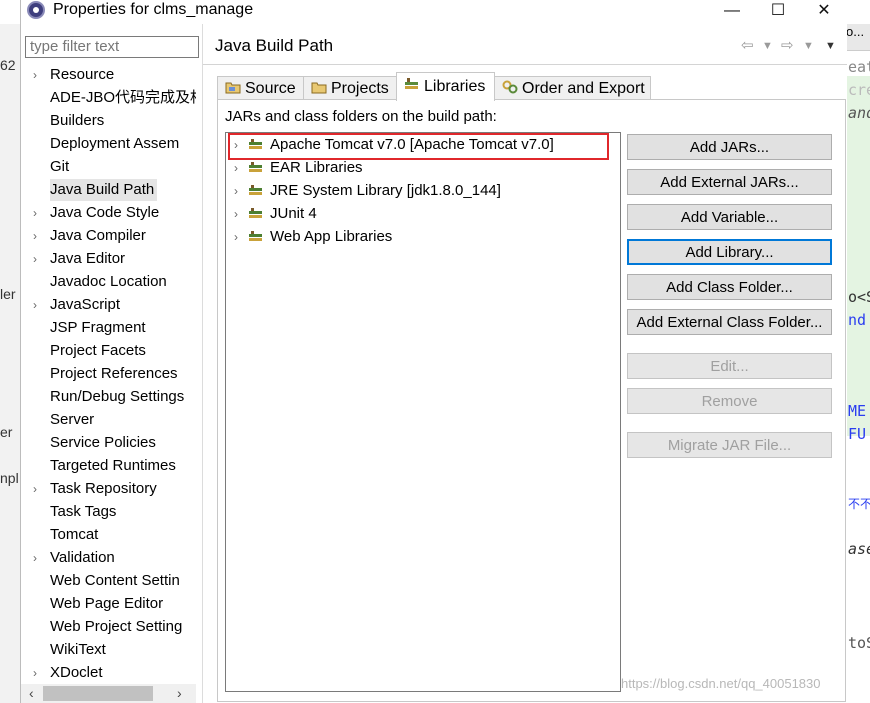  Describe the element at coordinates (108, 558) in the screenshot. I see `tree-item: › Validation` at that location.